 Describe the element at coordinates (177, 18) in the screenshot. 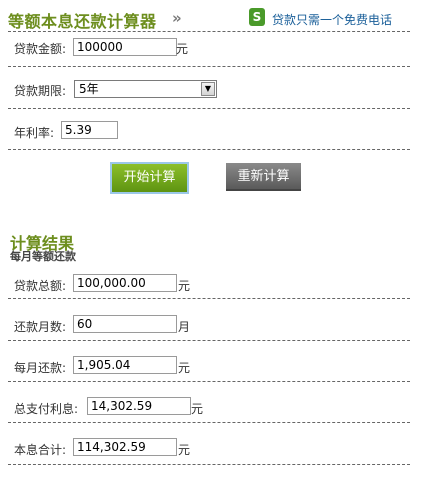

I see `double-chevron-icon: »` at that location.